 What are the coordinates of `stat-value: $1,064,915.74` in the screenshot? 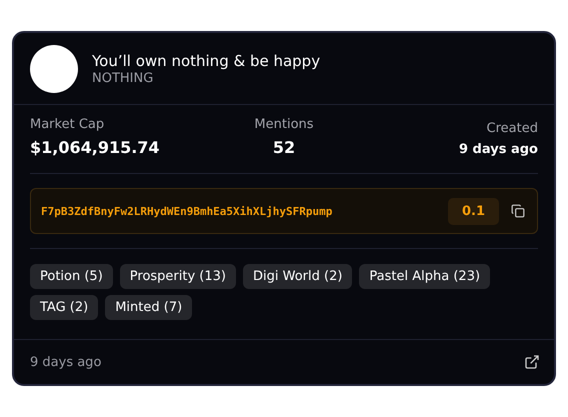 It's located at (95, 147).